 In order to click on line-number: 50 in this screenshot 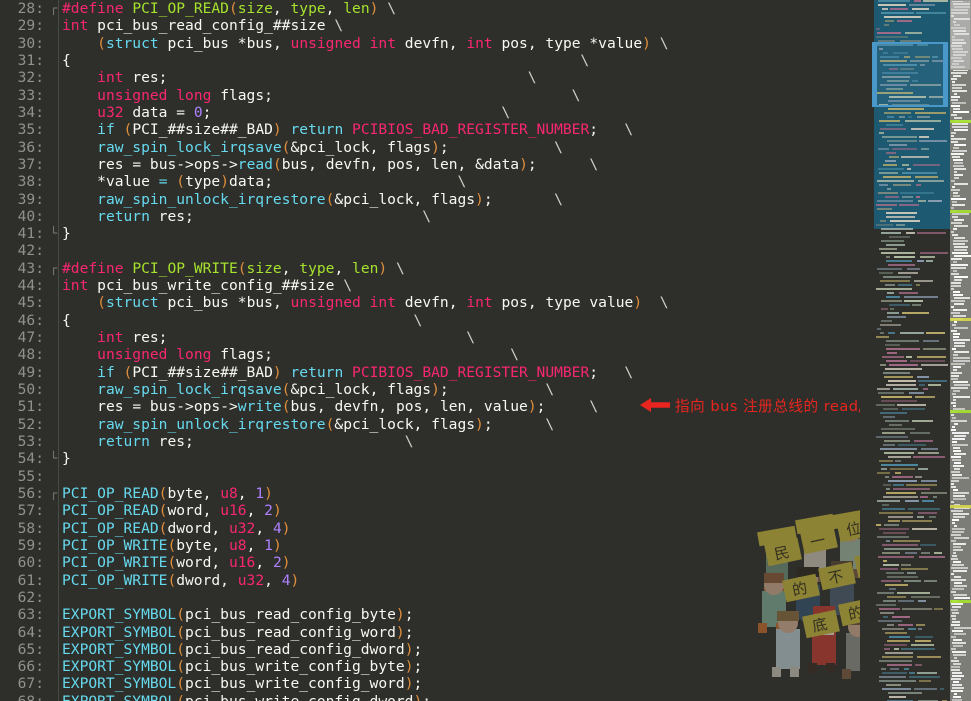, I will do `click(22, 389)`.